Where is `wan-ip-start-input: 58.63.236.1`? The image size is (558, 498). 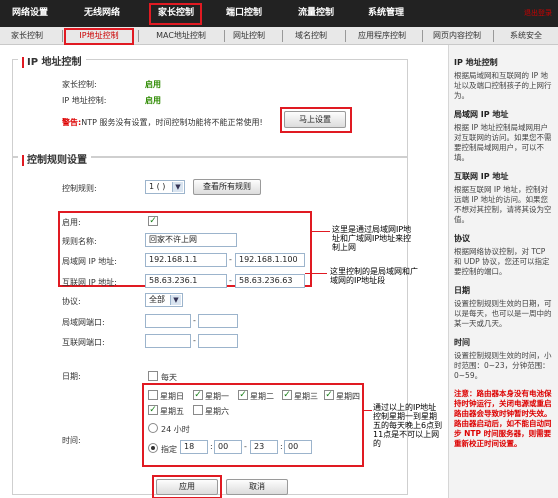
wan-ip-start-input: 58.63.236.1 is located at coordinates (186, 281).